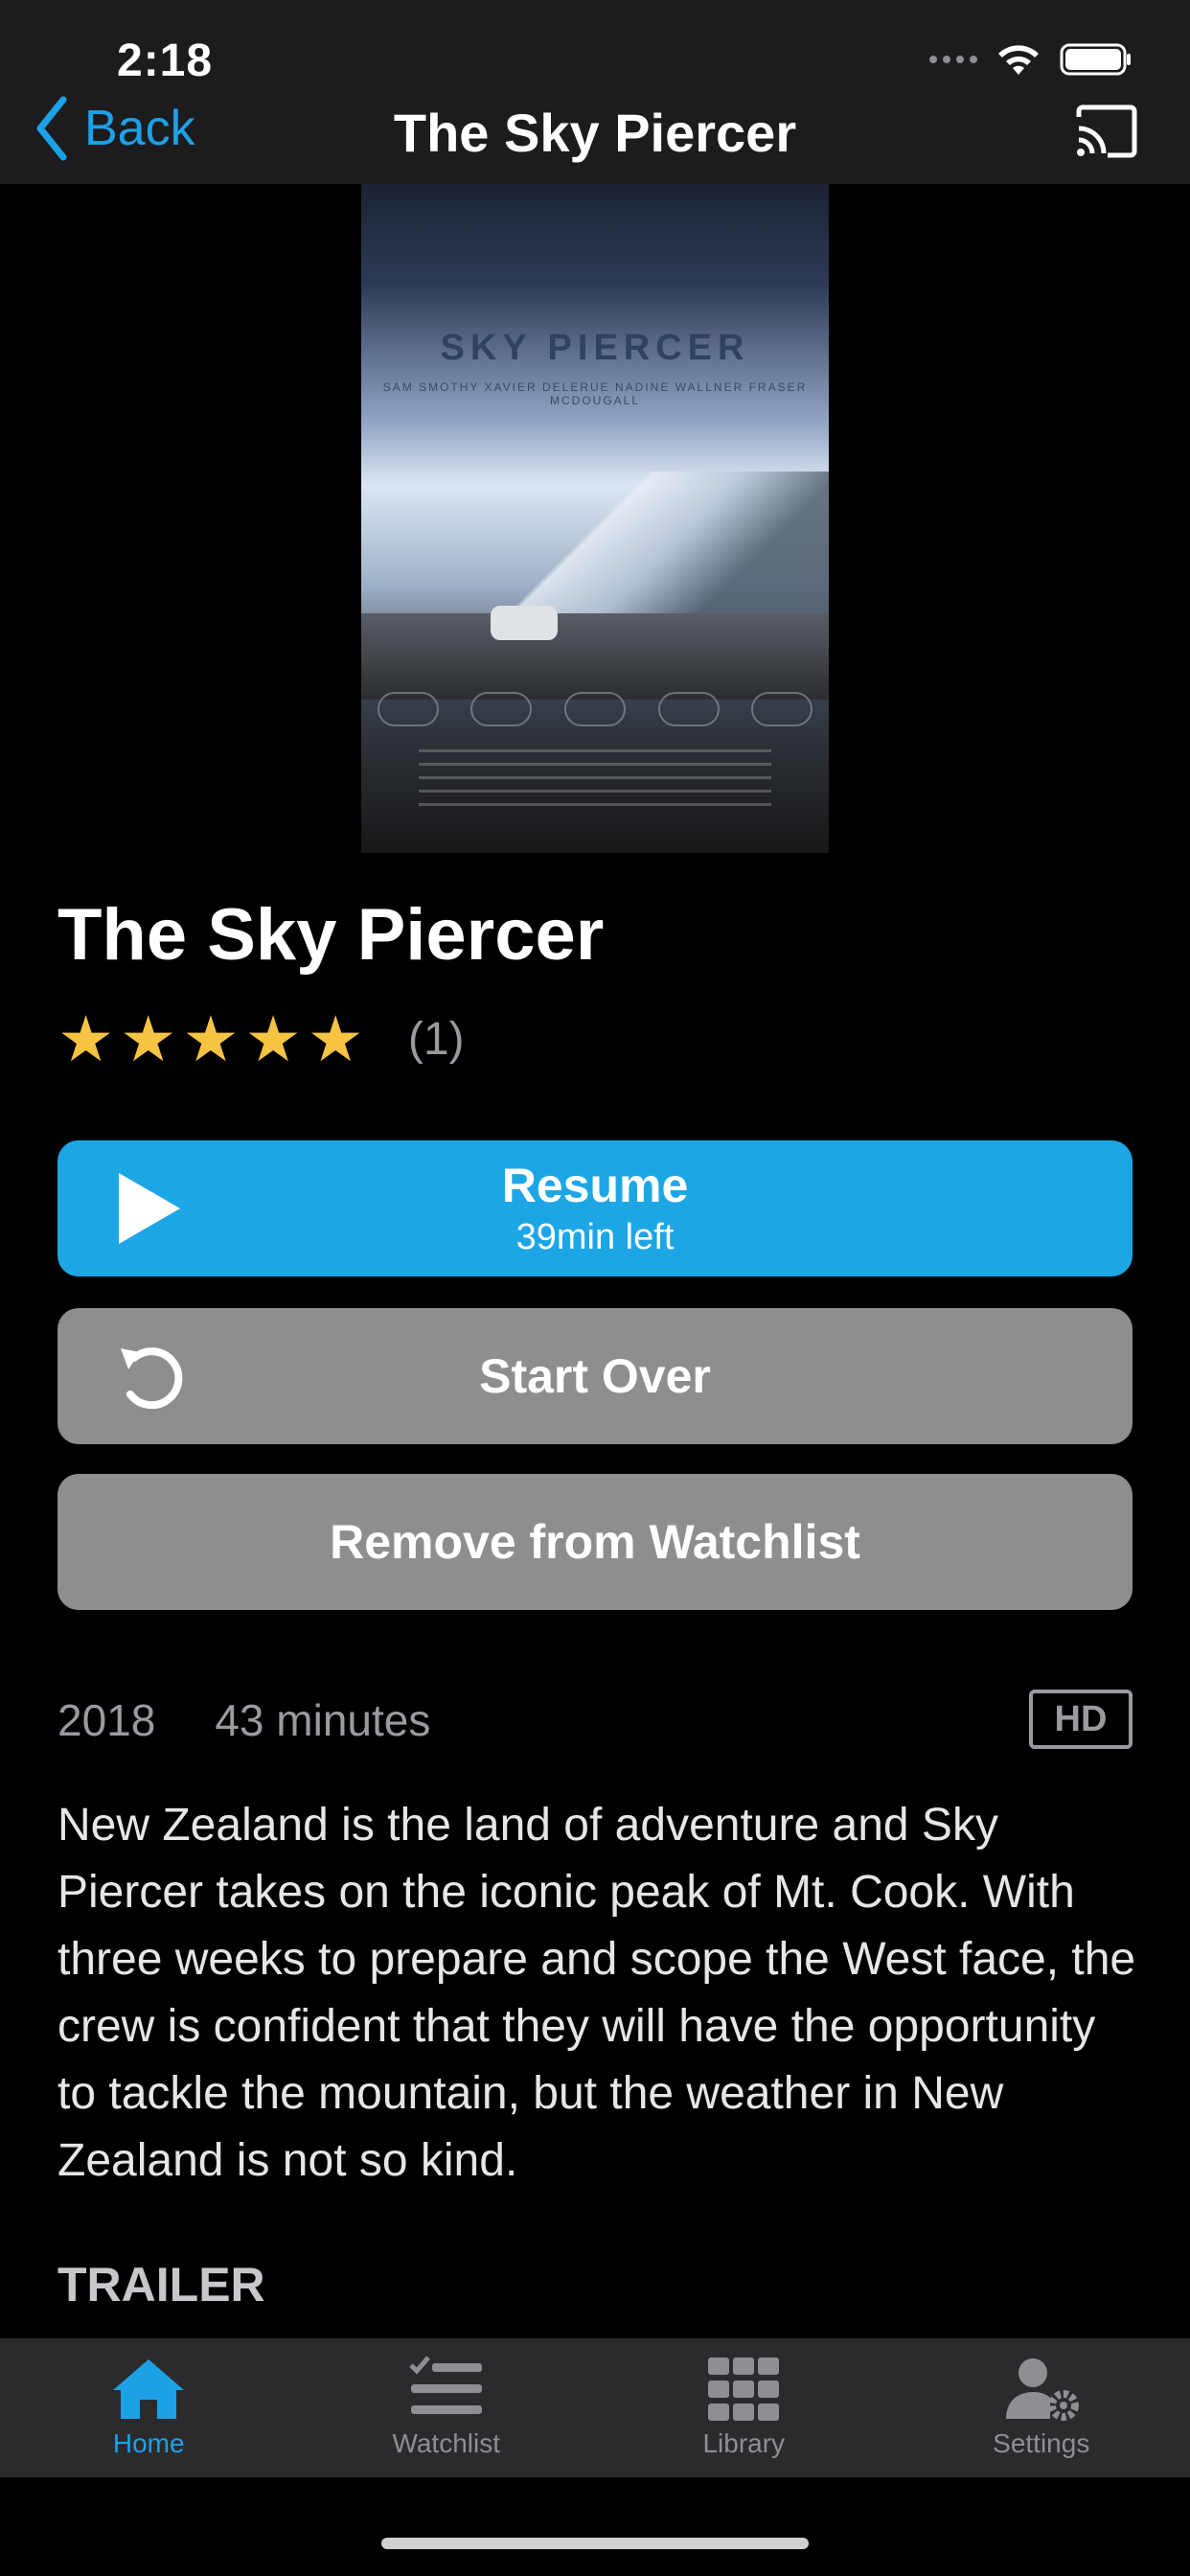  I want to click on remove-from-watchlist-button: Remove from Watchlist, so click(595, 1542).